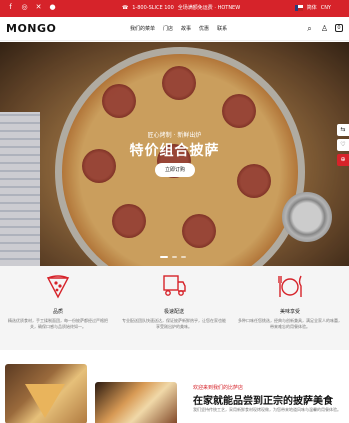 The image size is (349, 423). I want to click on about-title: 在家就能品尝到正宗的披萨美食, so click(263, 401).